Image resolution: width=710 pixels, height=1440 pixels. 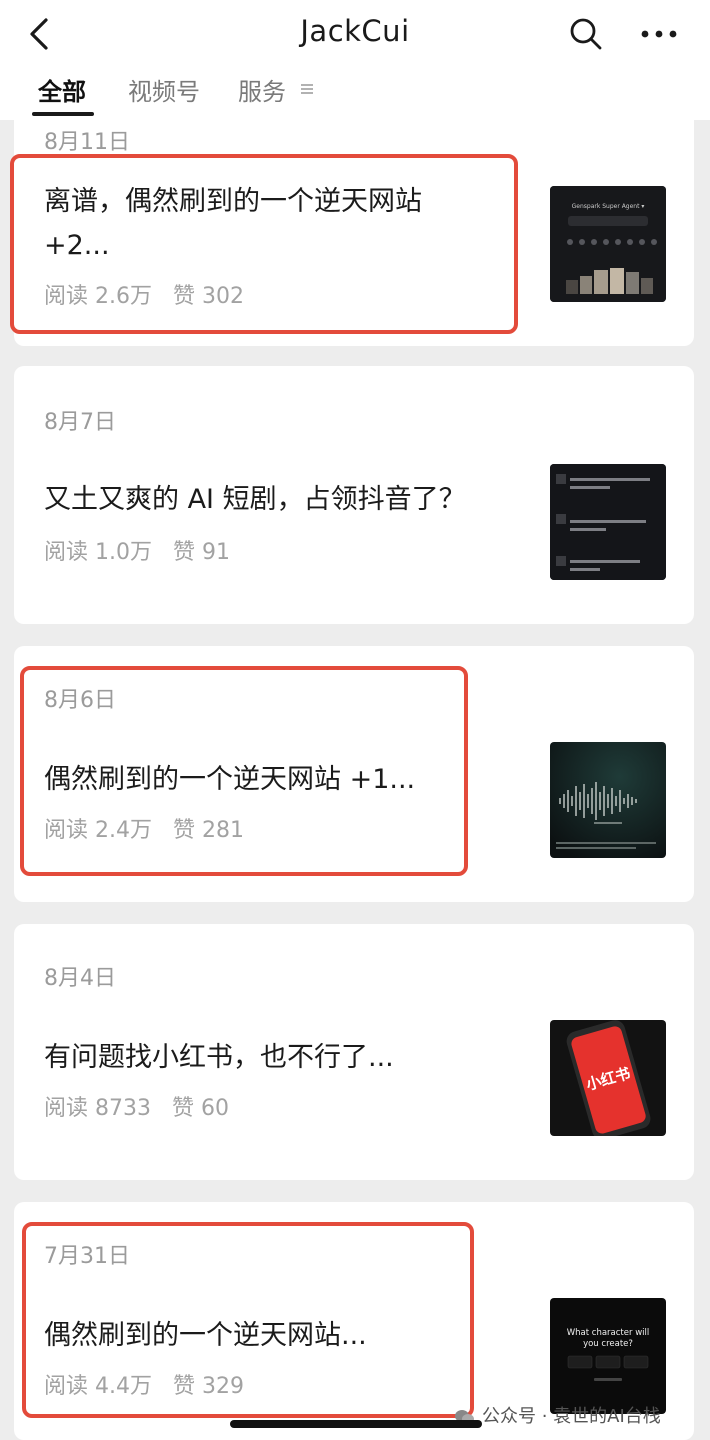 I want to click on watermark: 公众号 · 袁世的AI台栈, so click(x=557, y=1415).